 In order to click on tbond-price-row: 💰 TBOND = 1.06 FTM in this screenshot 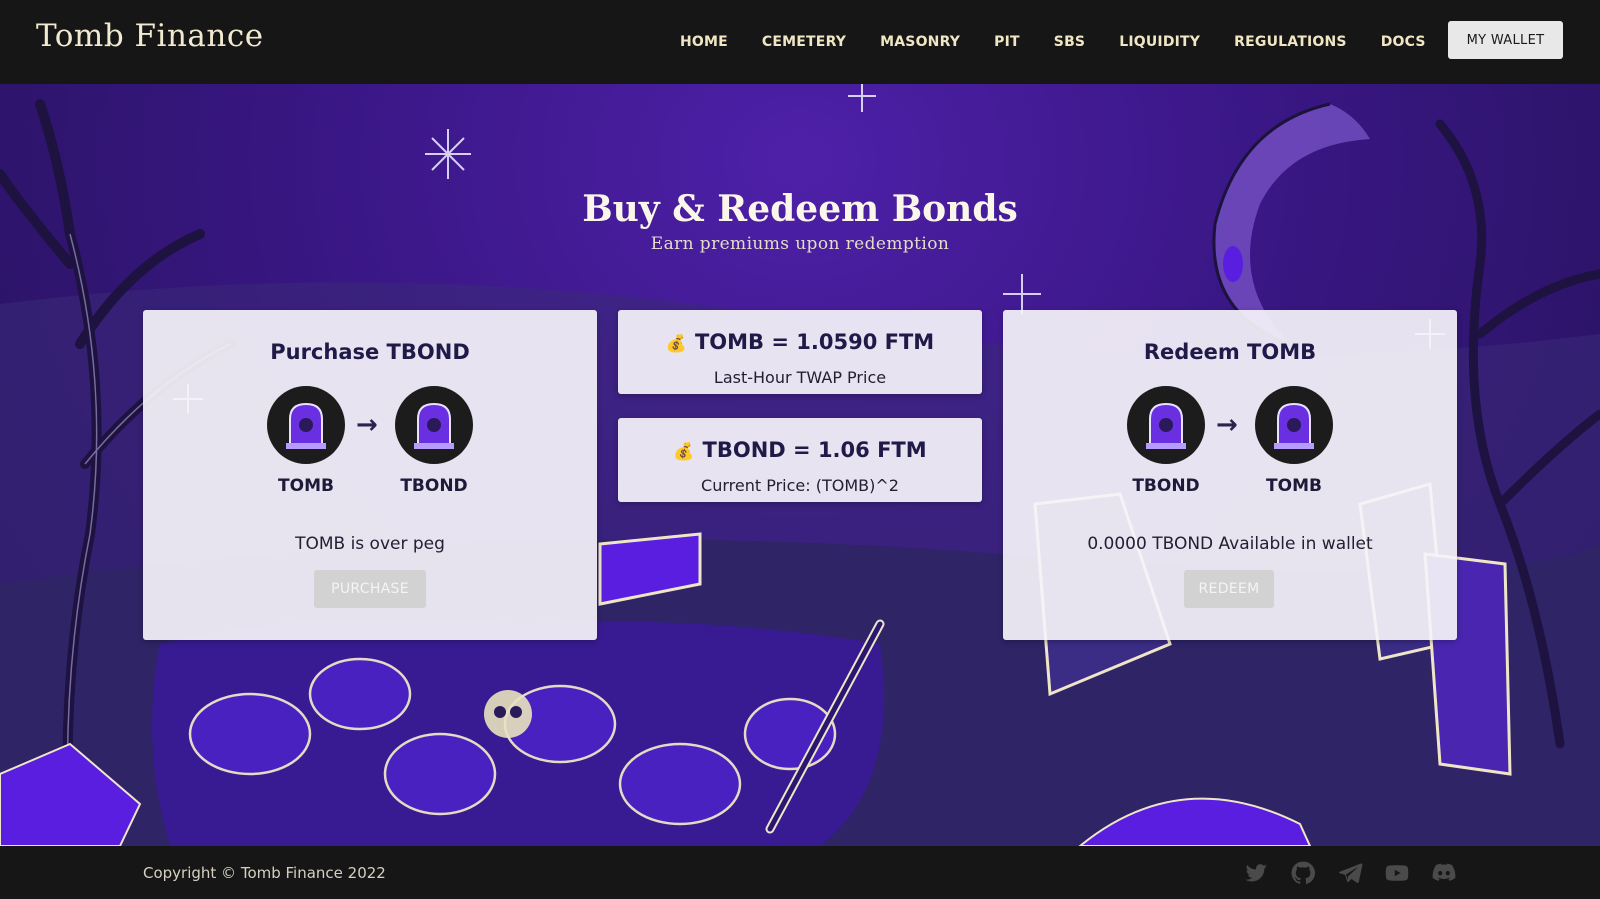, I will do `click(800, 450)`.